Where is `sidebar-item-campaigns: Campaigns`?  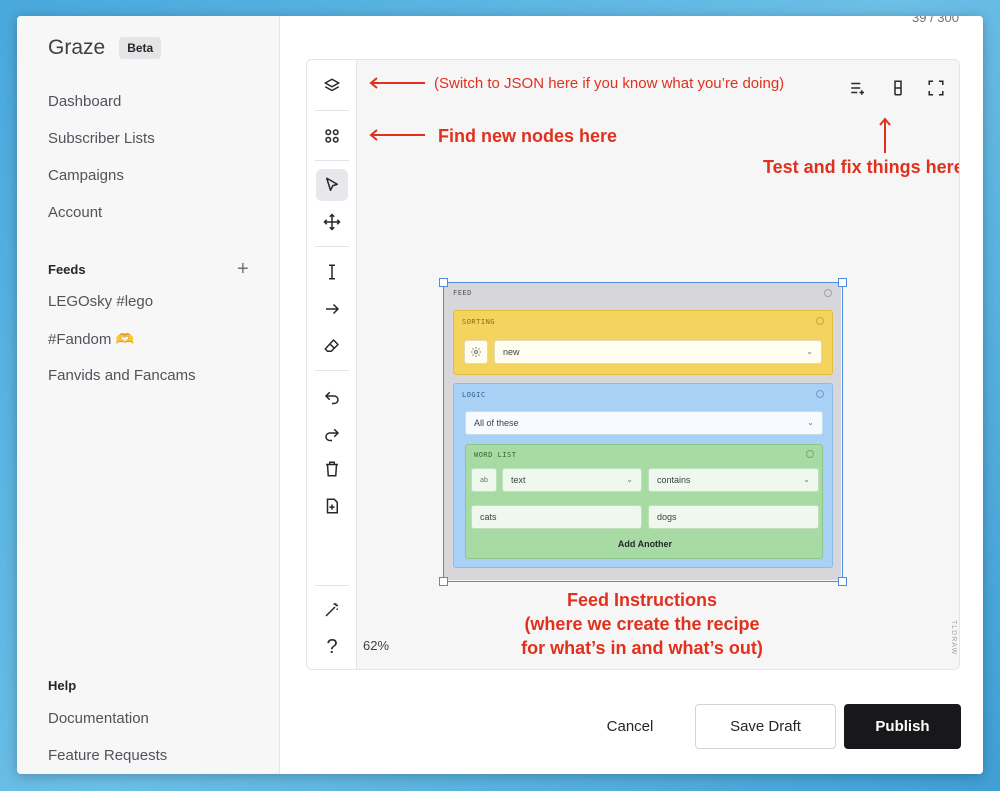
sidebar-item-campaigns: Campaigns is located at coordinates (86, 175).